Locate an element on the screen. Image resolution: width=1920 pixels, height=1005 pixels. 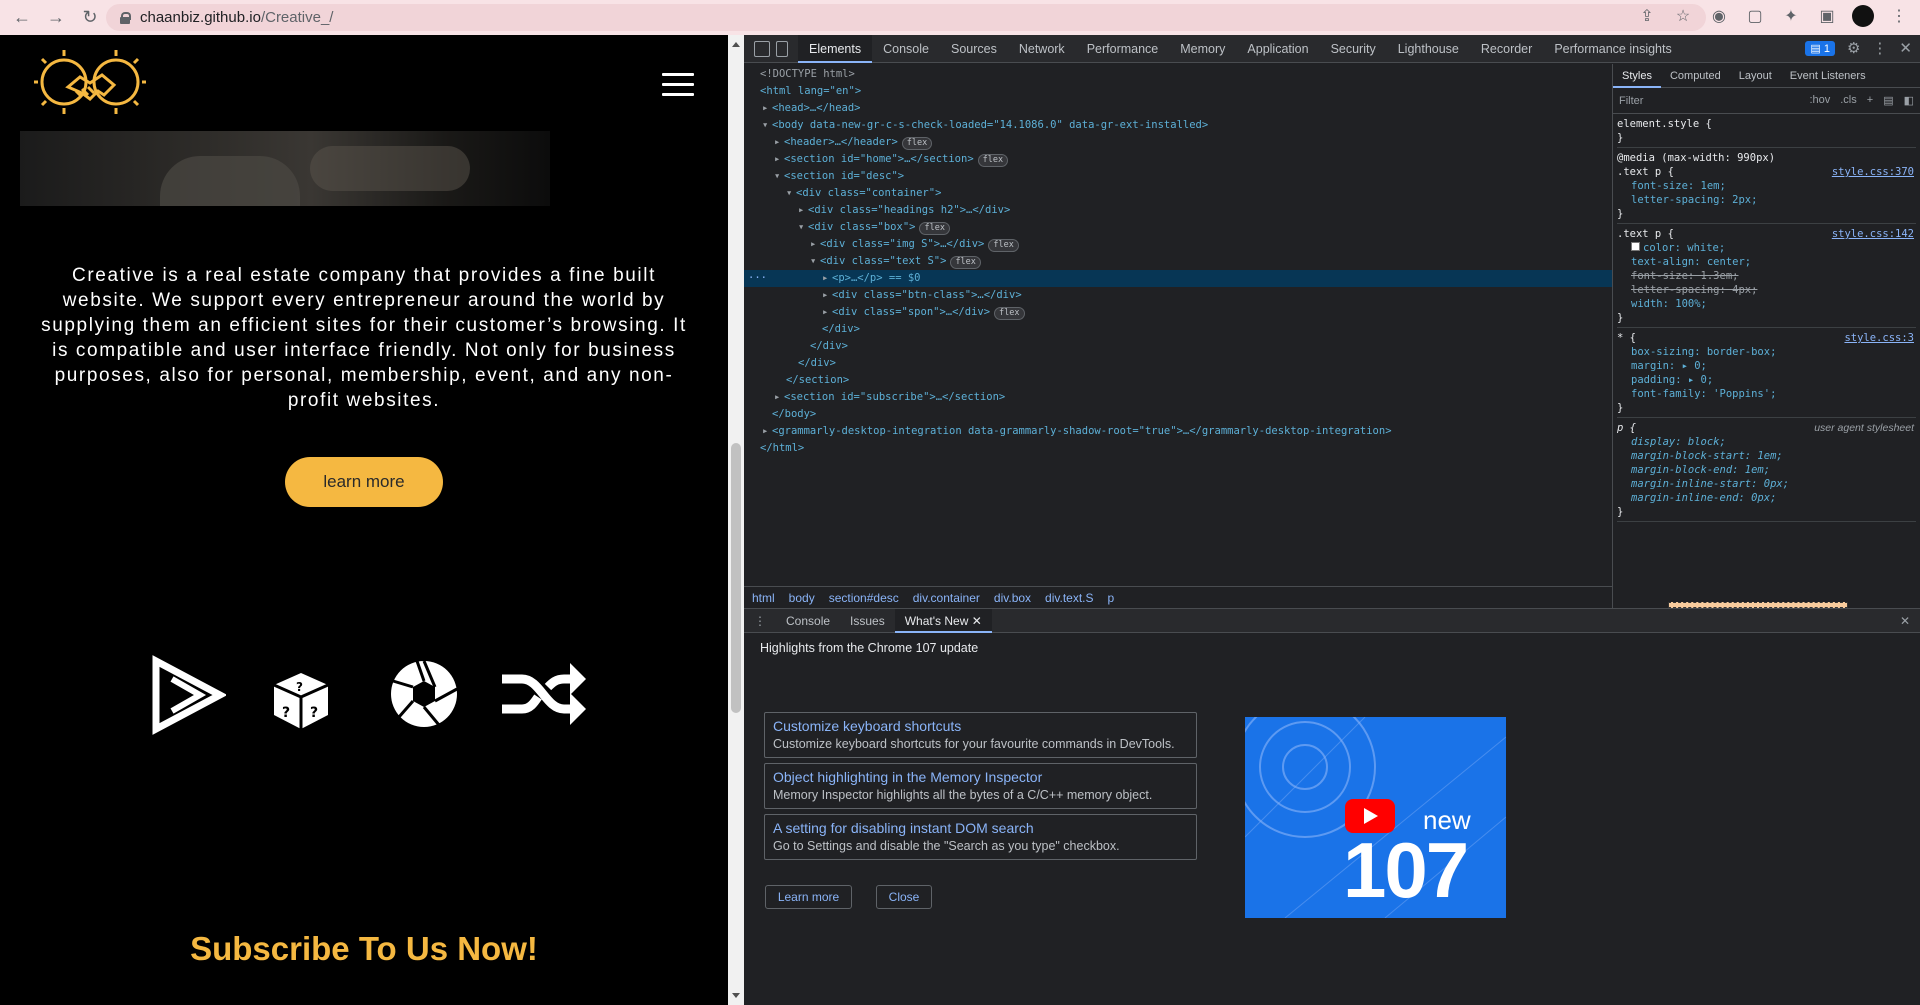
tab-network: Network is located at coordinates (1042, 49).